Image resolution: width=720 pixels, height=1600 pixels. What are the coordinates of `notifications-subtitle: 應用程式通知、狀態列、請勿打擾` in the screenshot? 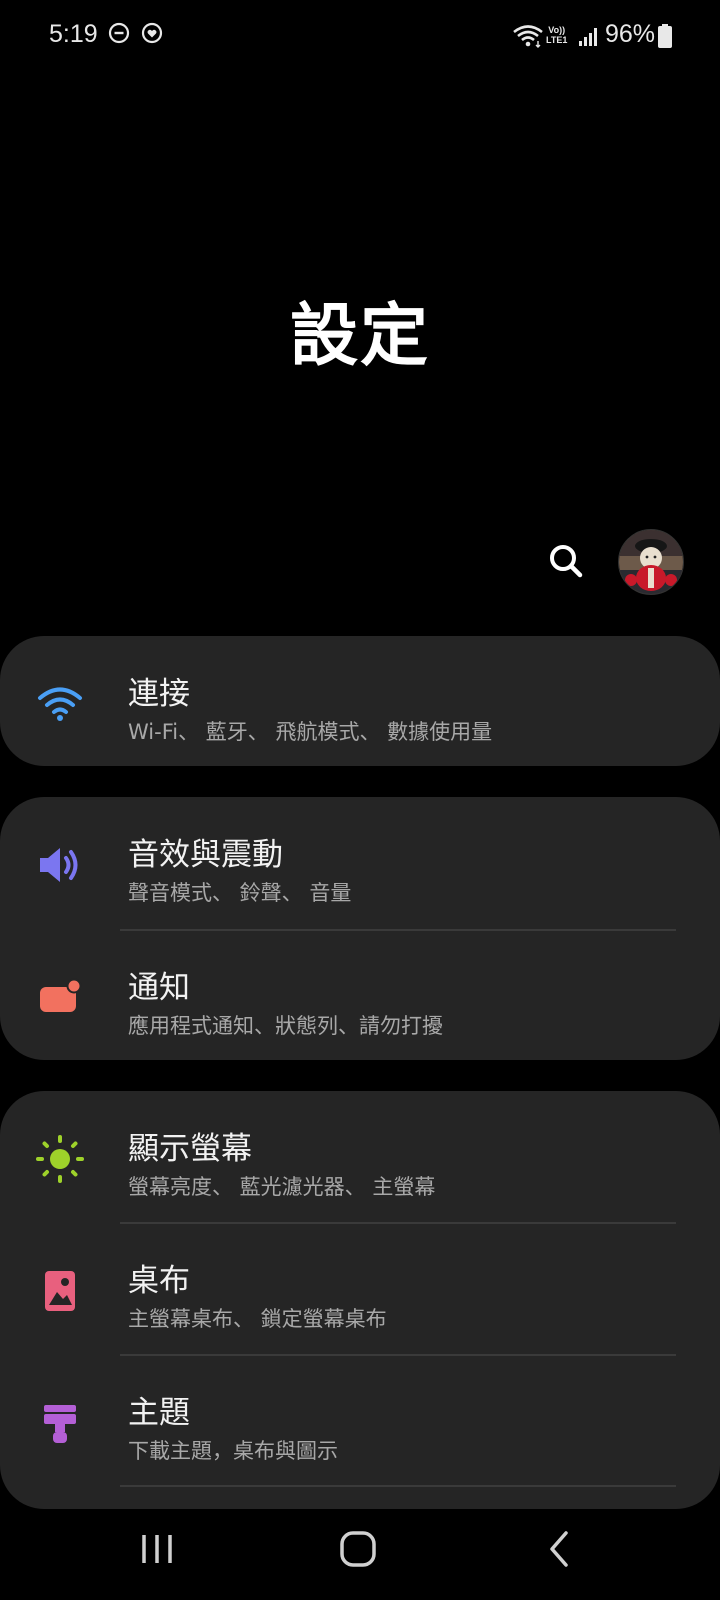 It's located at (285, 1026).